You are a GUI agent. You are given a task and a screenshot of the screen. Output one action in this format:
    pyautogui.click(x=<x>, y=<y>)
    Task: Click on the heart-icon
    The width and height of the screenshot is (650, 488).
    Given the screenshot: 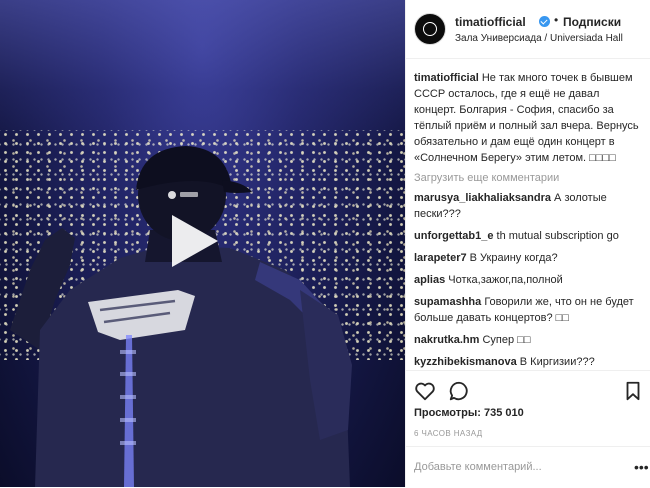 What is the action you would take?
    pyautogui.click(x=425, y=391)
    